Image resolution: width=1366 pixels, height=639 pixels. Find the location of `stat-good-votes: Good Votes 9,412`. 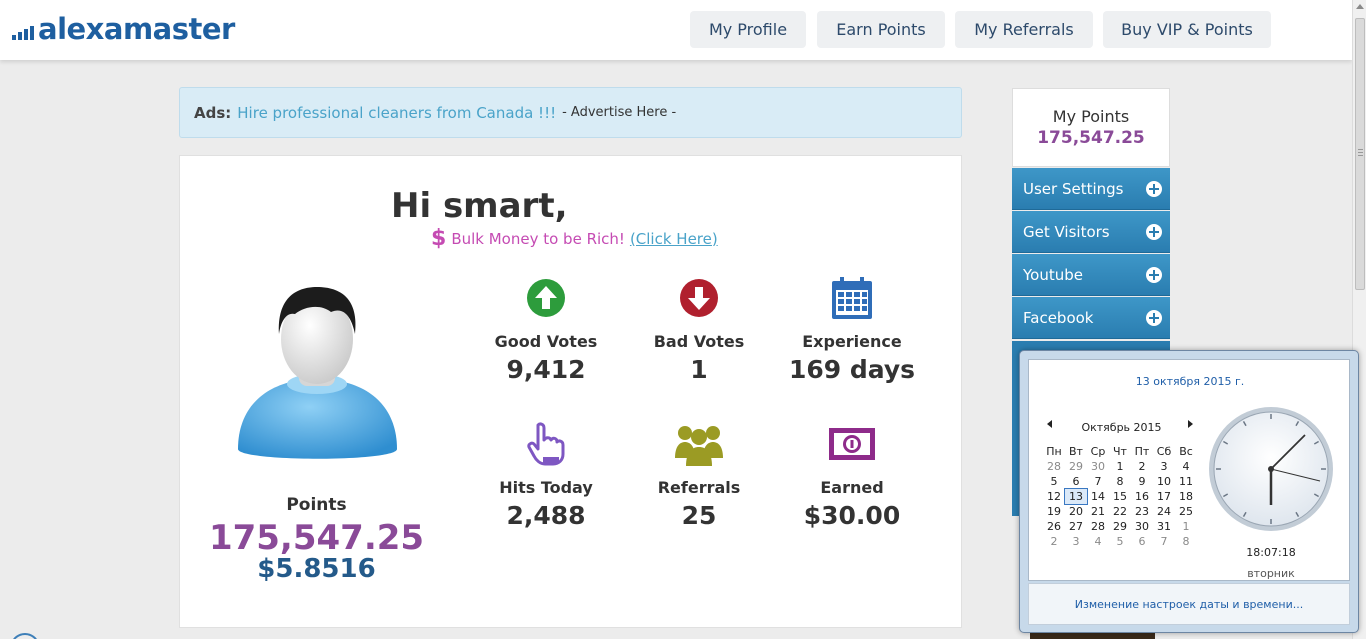

stat-good-votes: Good Votes 9,412 is located at coordinates (546, 330).